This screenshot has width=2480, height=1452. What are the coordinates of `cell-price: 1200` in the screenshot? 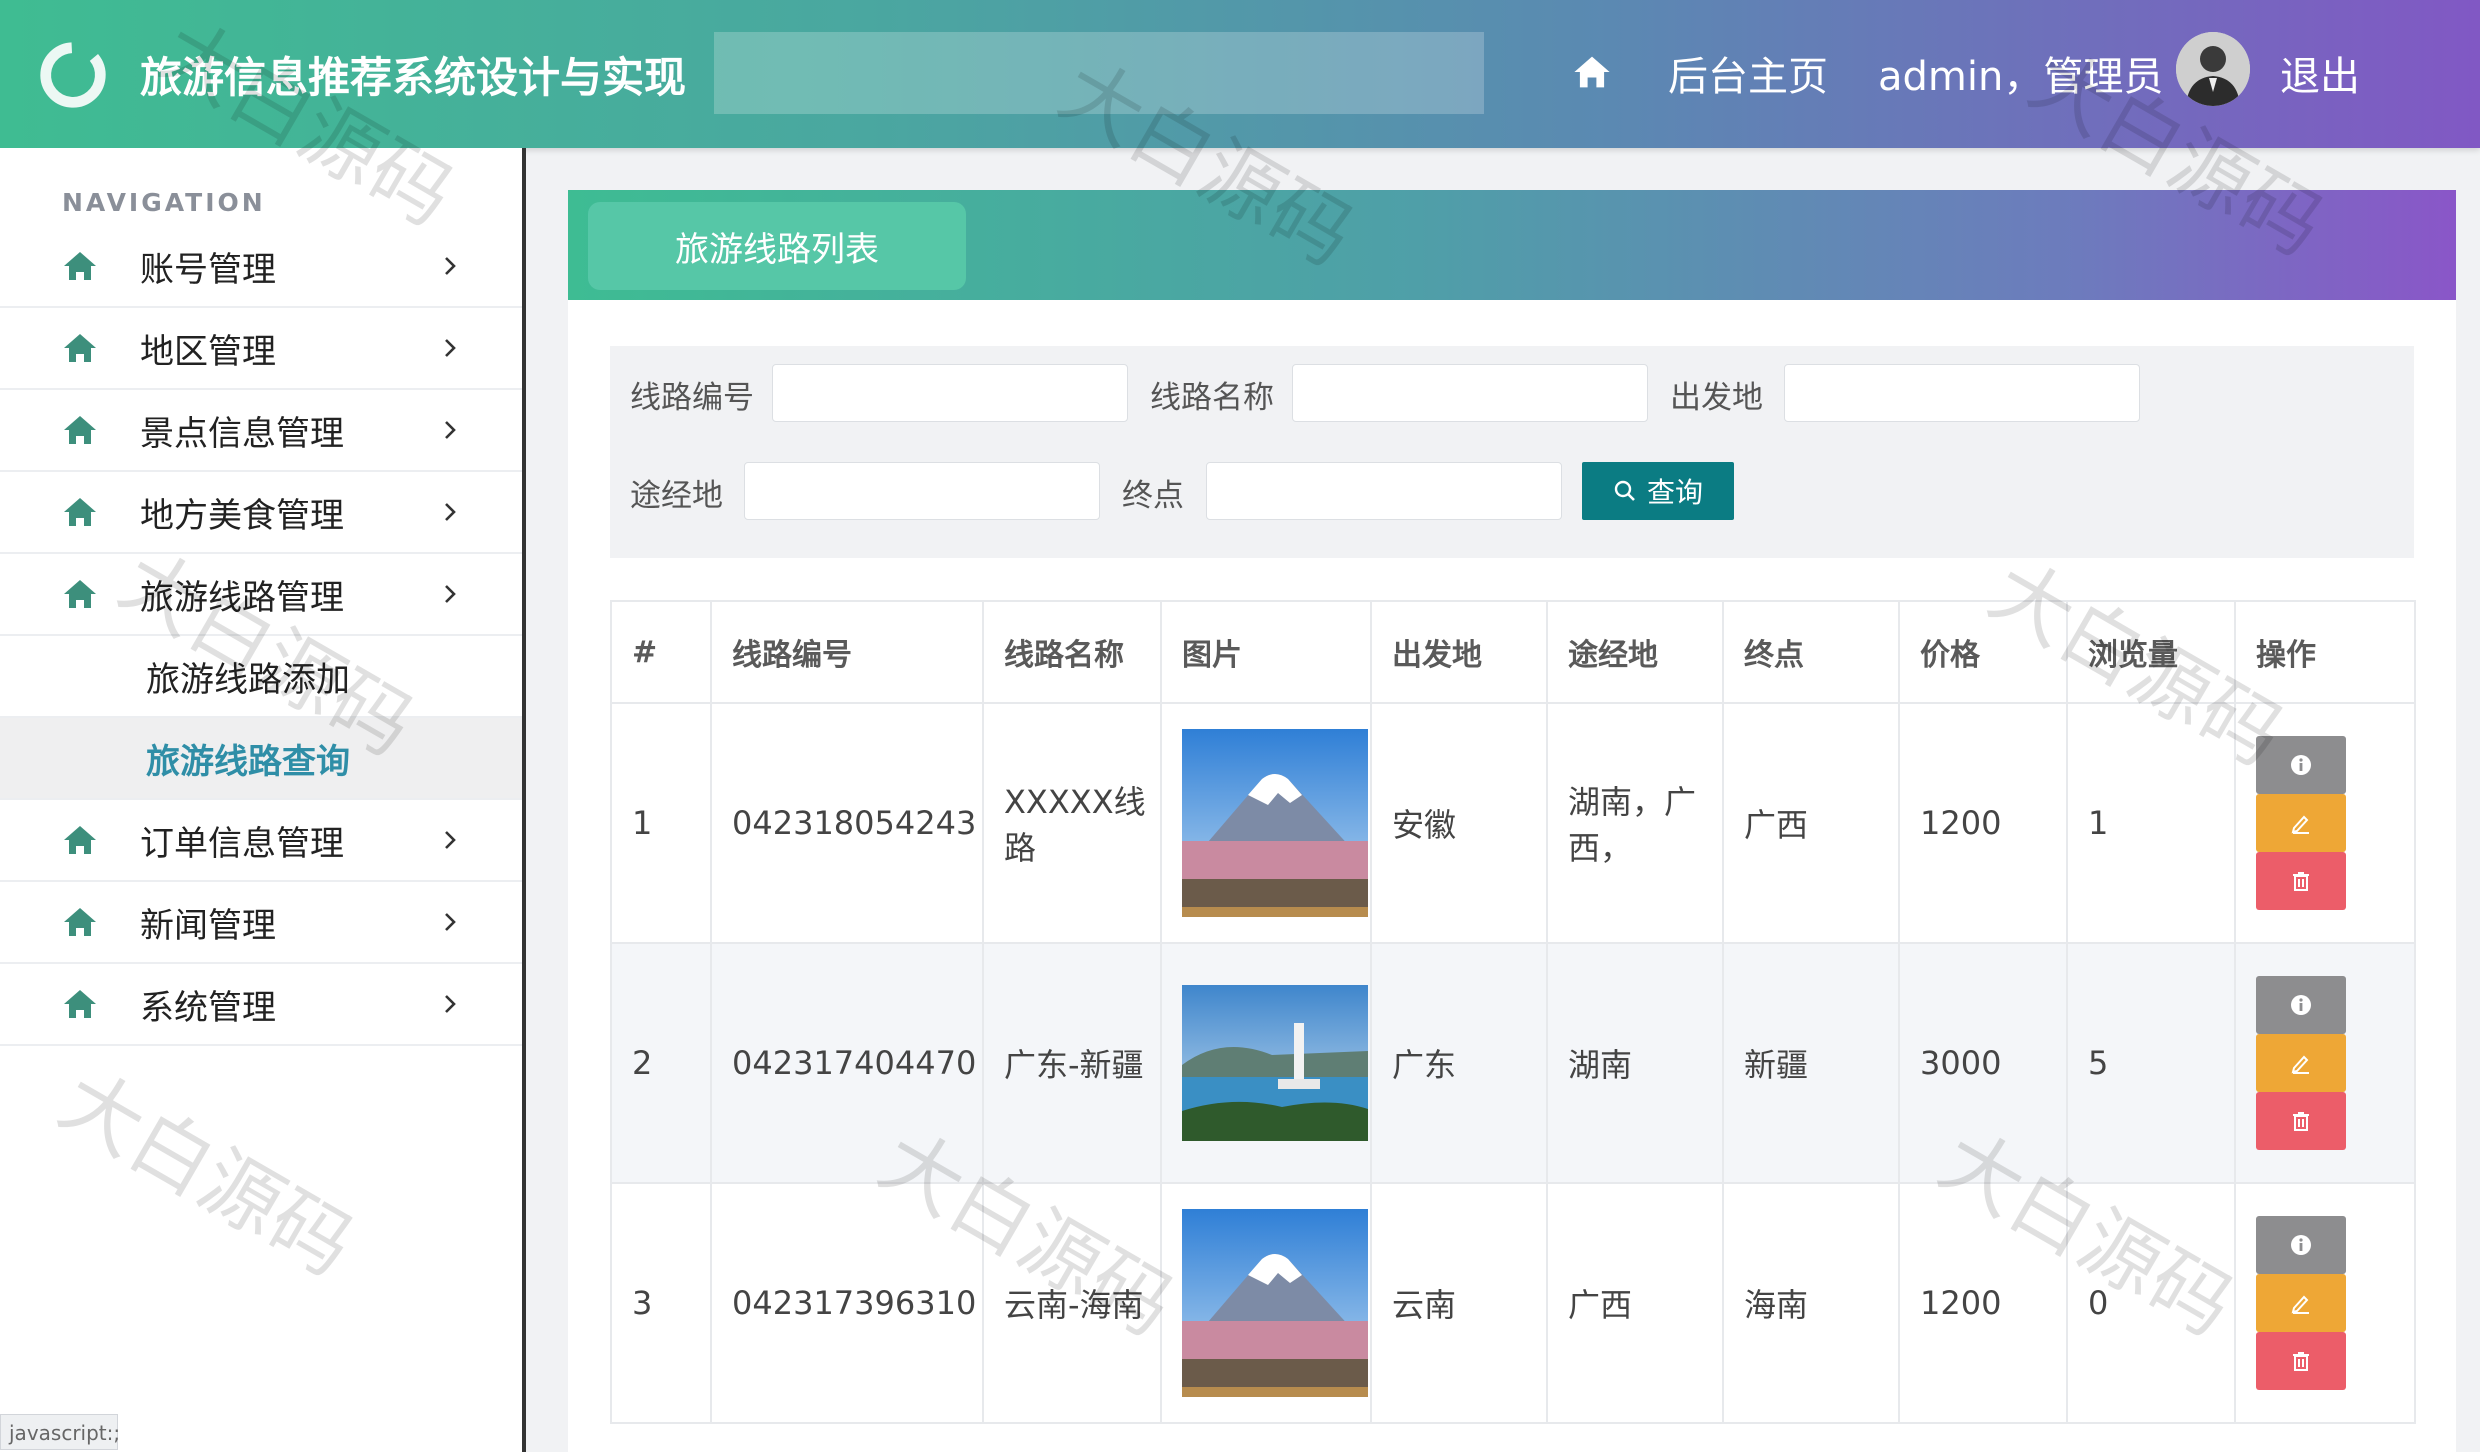 It's located at (1983, 823).